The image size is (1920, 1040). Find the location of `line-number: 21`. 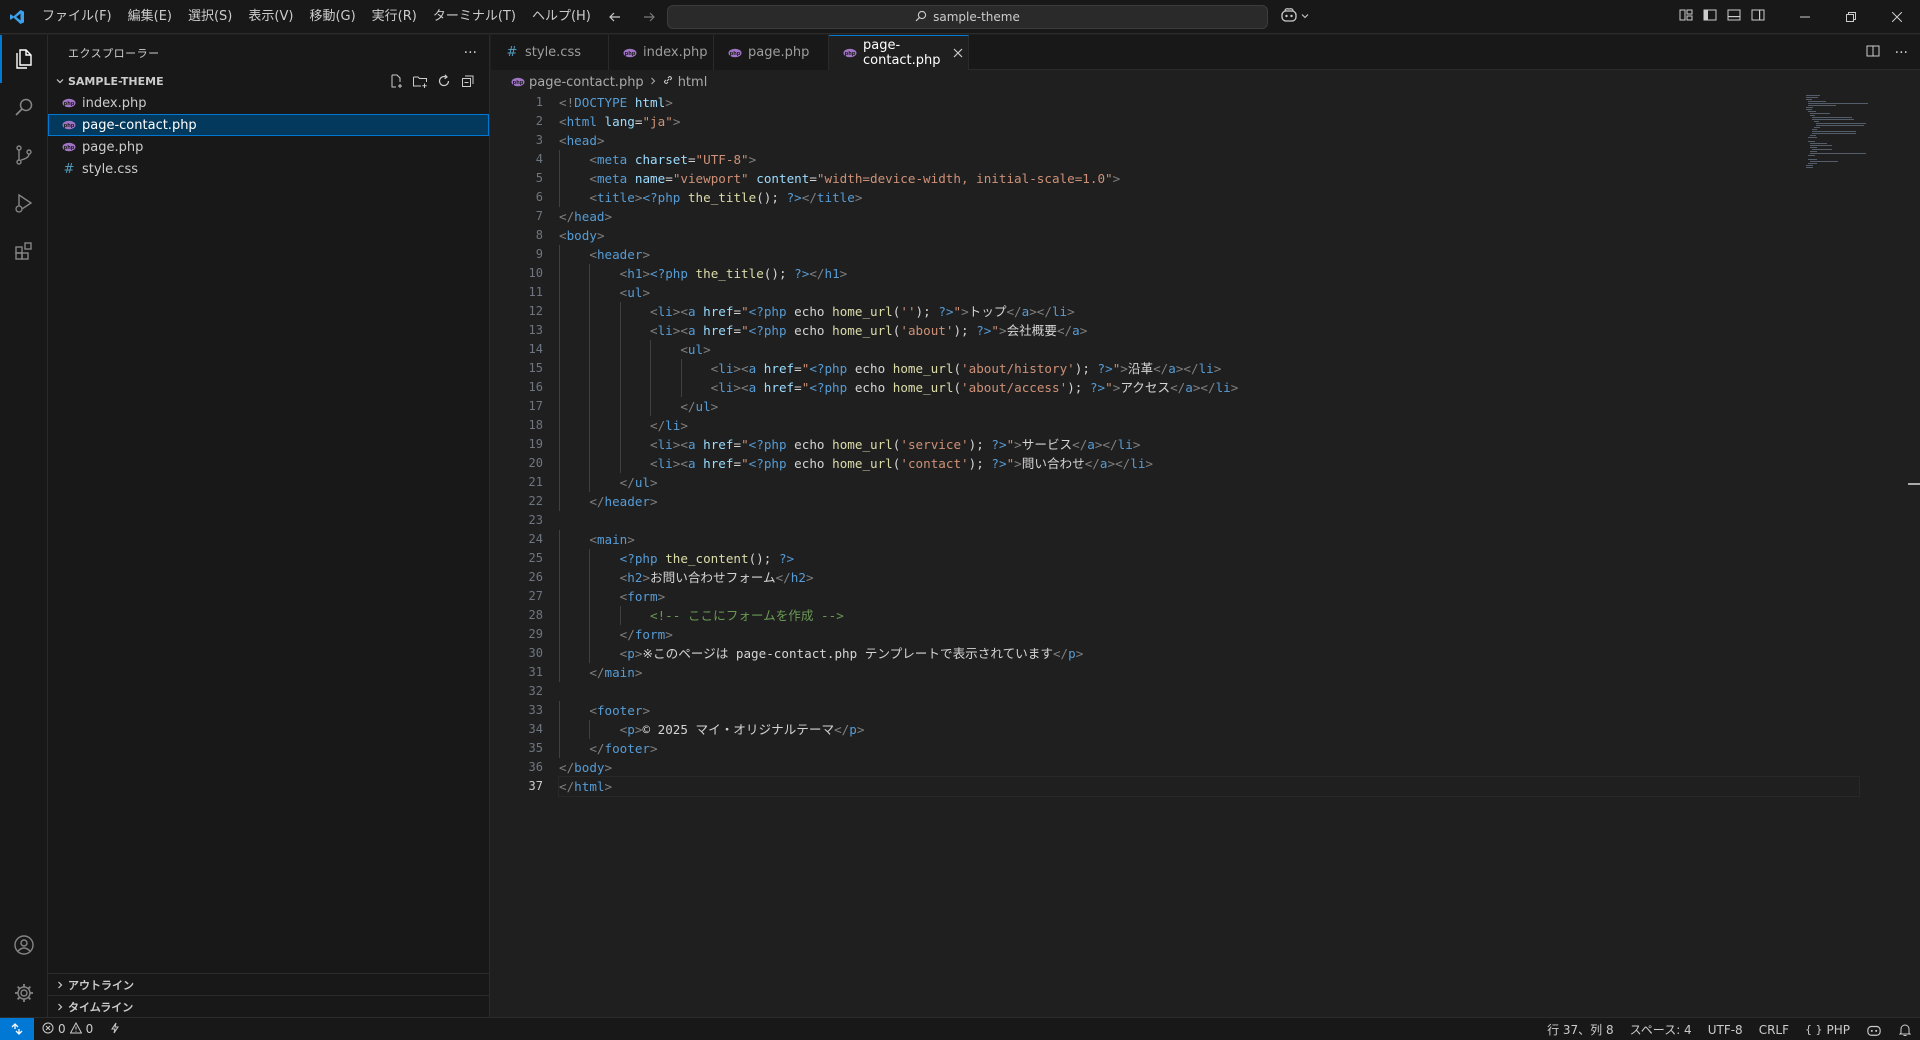

line-number: 21 is located at coordinates (535, 482).